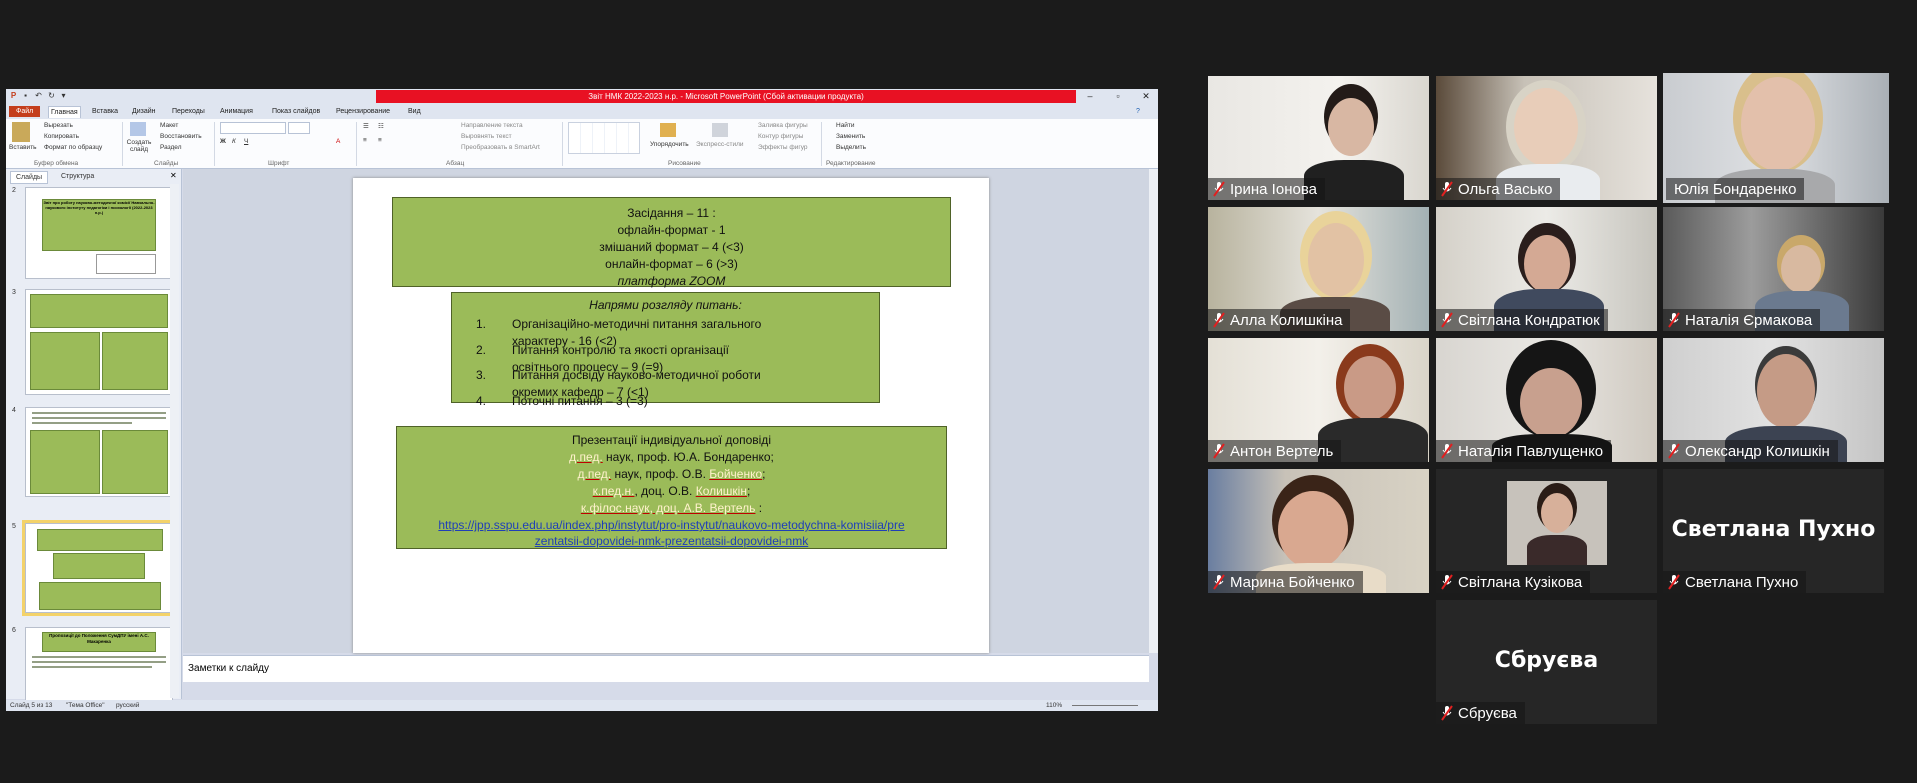  I want to click on participant-tile: Наталія Єрмакова, so click(1773, 269).